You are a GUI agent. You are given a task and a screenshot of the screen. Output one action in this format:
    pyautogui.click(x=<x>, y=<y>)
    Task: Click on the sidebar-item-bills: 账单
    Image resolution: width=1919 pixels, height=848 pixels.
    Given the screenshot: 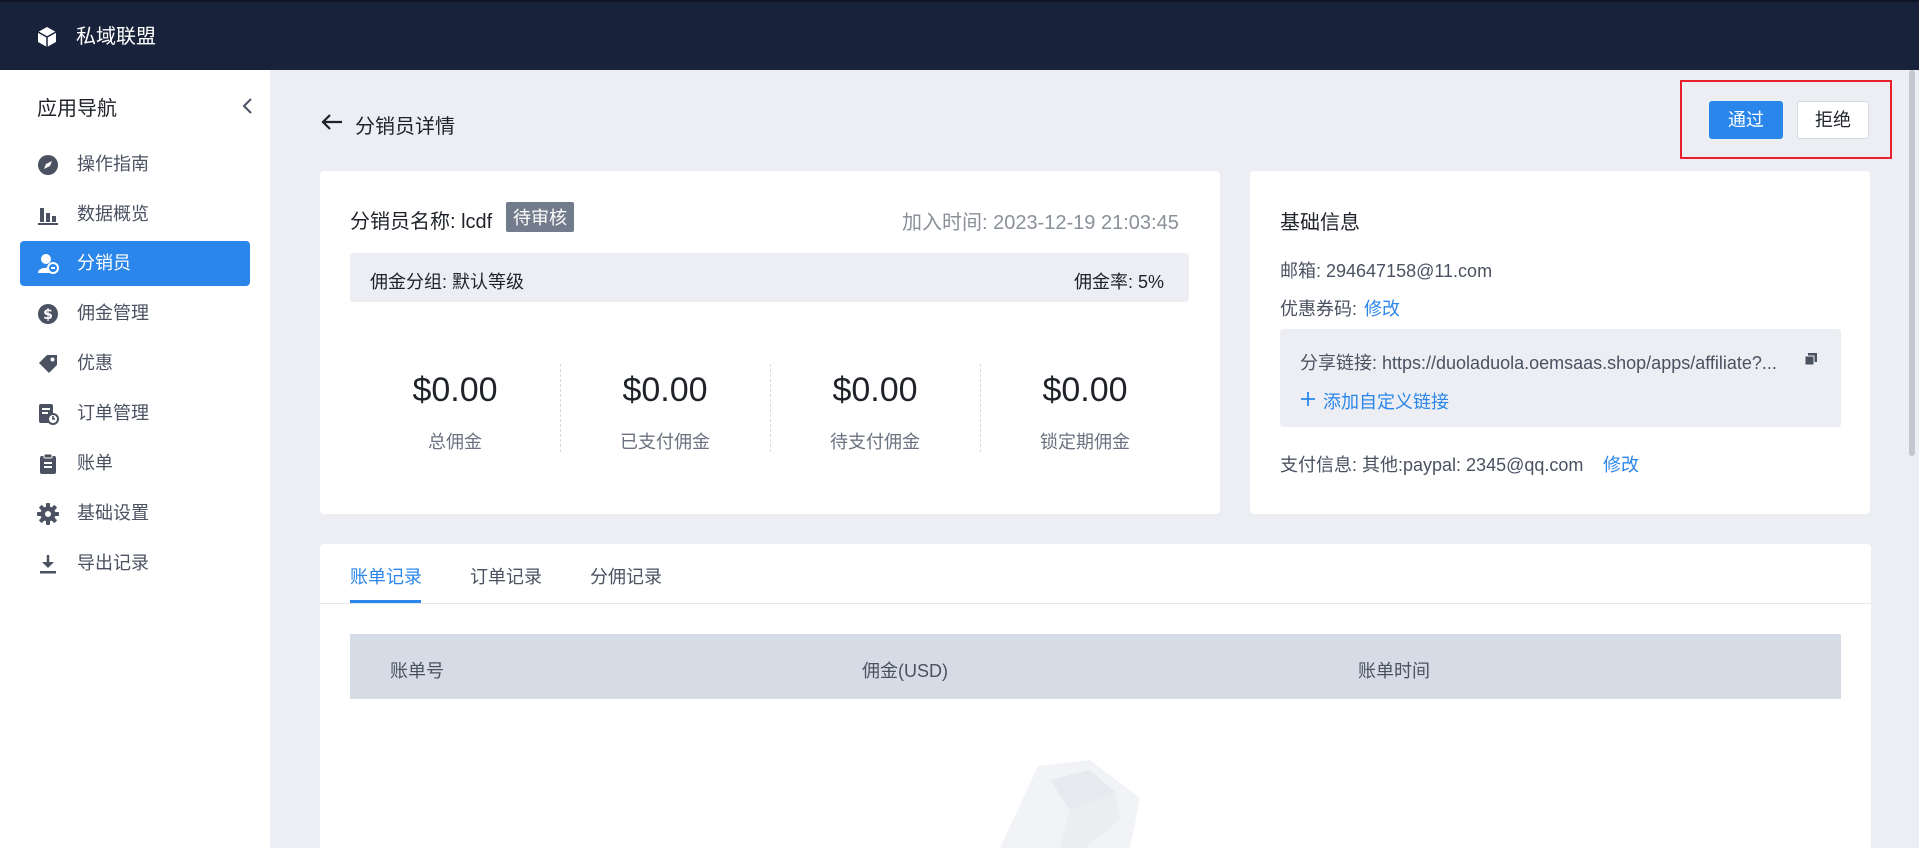 What is the action you would take?
    pyautogui.click(x=135, y=463)
    